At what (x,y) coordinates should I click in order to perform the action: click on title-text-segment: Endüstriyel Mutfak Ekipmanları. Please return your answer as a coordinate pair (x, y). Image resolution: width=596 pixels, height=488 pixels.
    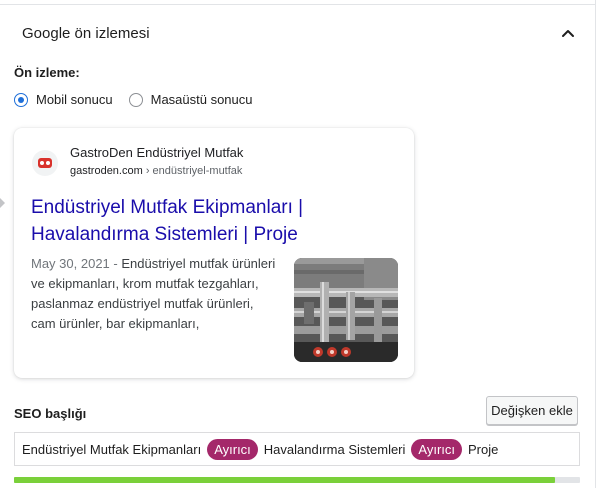
    Looking at the image, I should click on (112, 449).